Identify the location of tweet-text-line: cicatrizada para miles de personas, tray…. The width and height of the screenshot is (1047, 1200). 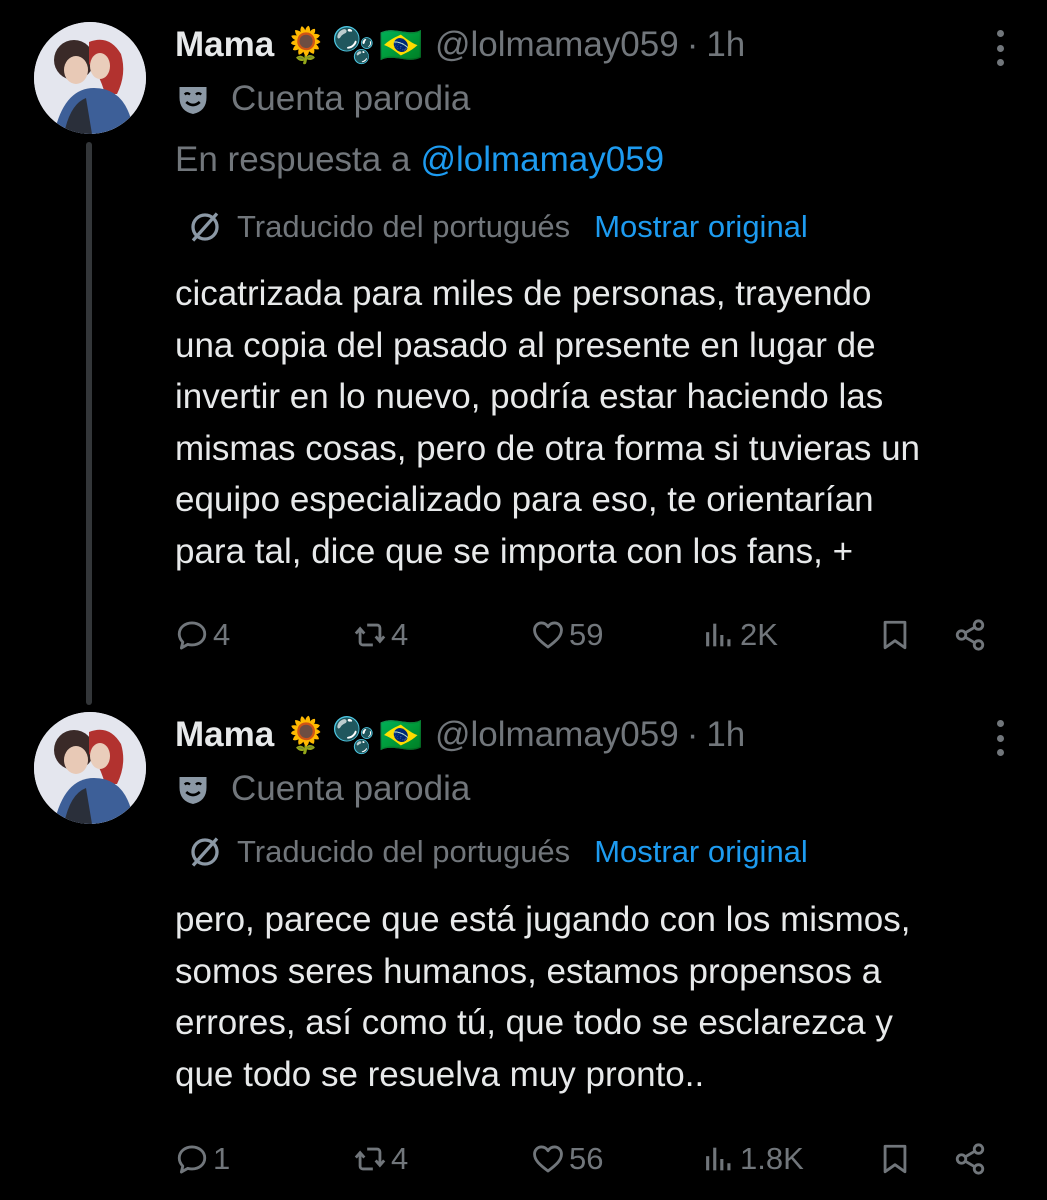
(523, 293).